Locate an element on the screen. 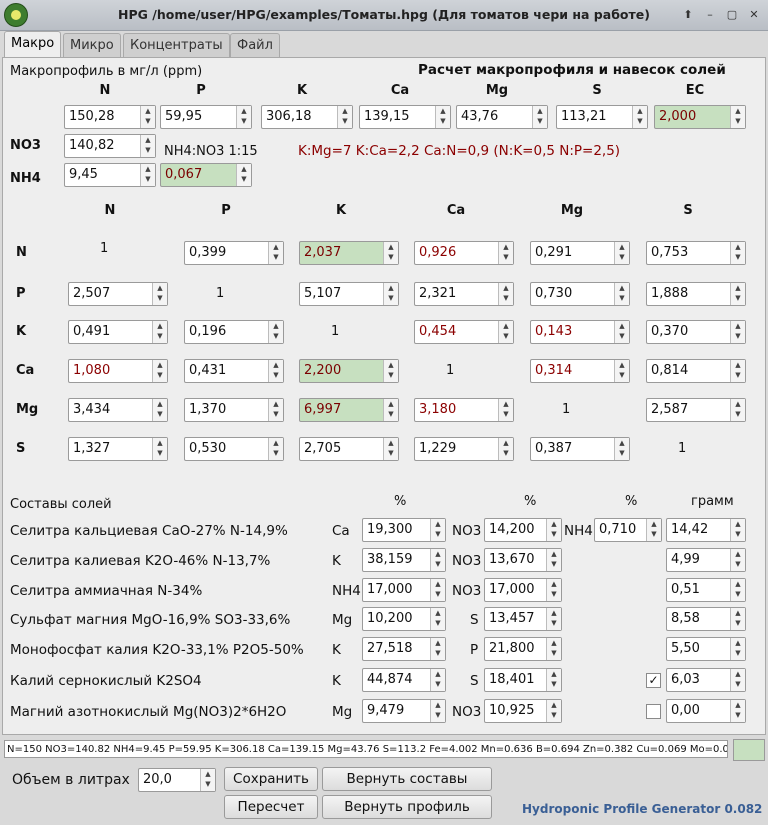  salt-4-pct1-input: 27,518 ▲ ▼ is located at coordinates (404, 649).